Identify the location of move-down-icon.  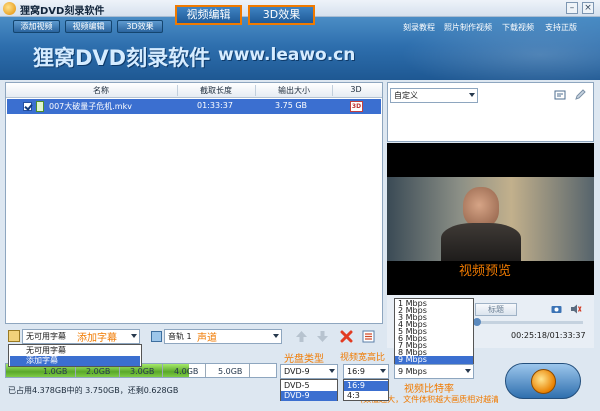
(322, 336).